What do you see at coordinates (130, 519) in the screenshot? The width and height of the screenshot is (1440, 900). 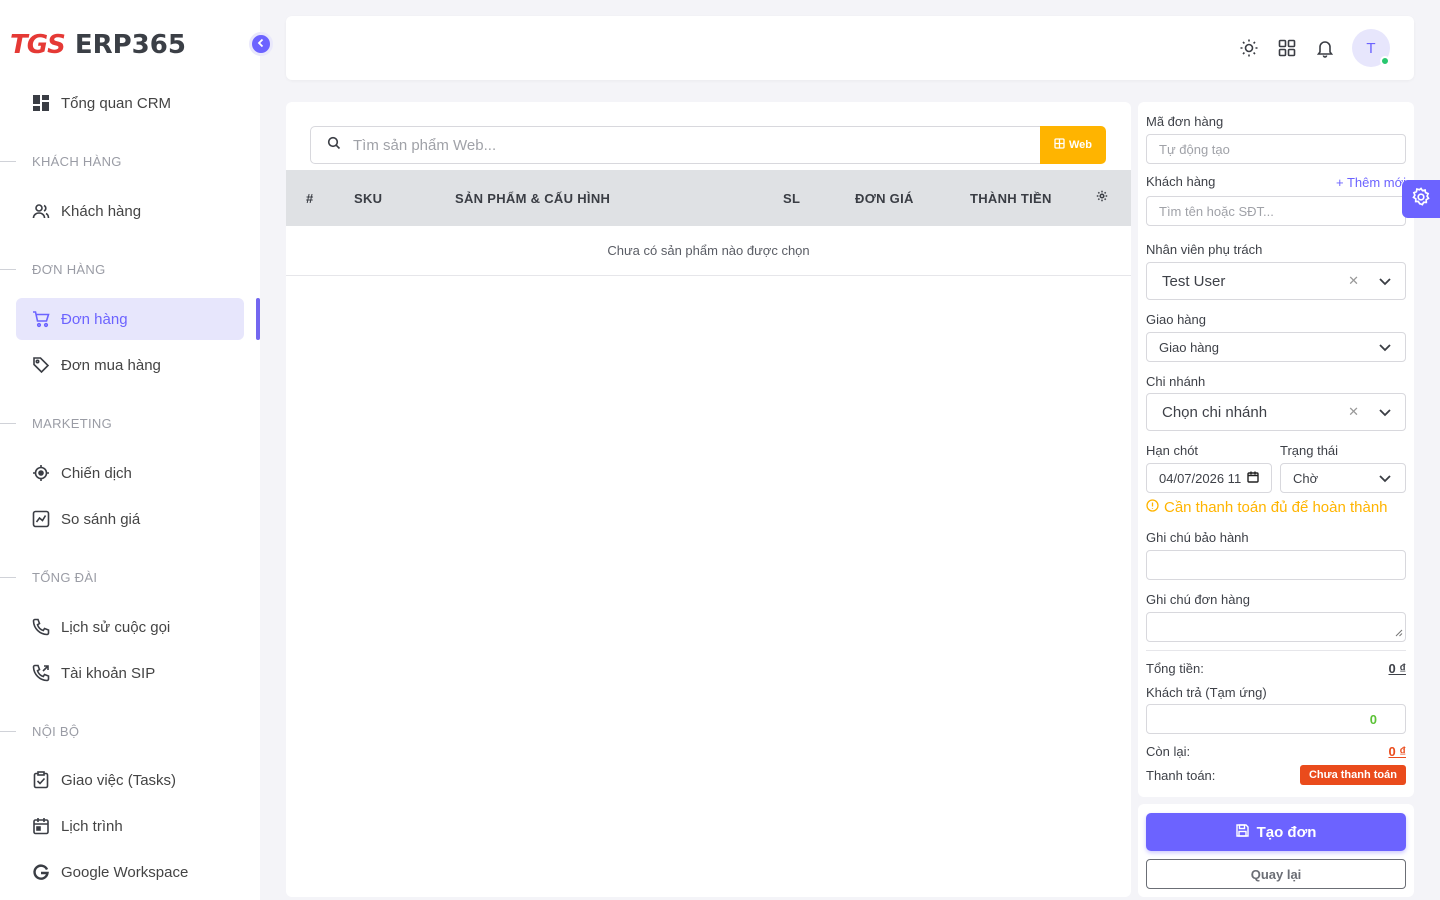 I see `sidebar-item-price-compare: So sánh giá` at bounding box center [130, 519].